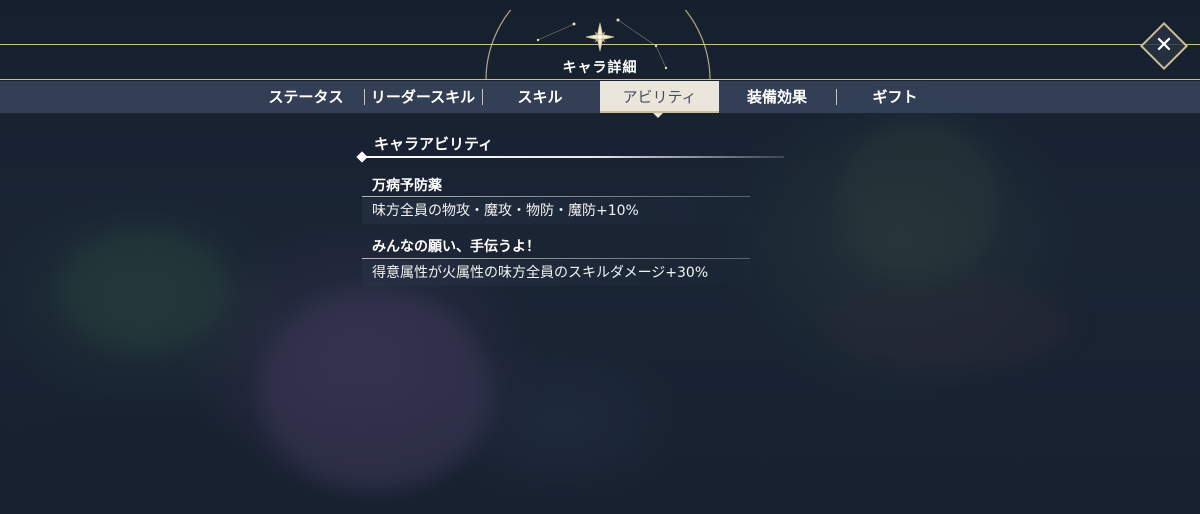 The height and width of the screenshot is (514, 1200). I want to click on tab-ability: アビリティ, so click(659, 97).